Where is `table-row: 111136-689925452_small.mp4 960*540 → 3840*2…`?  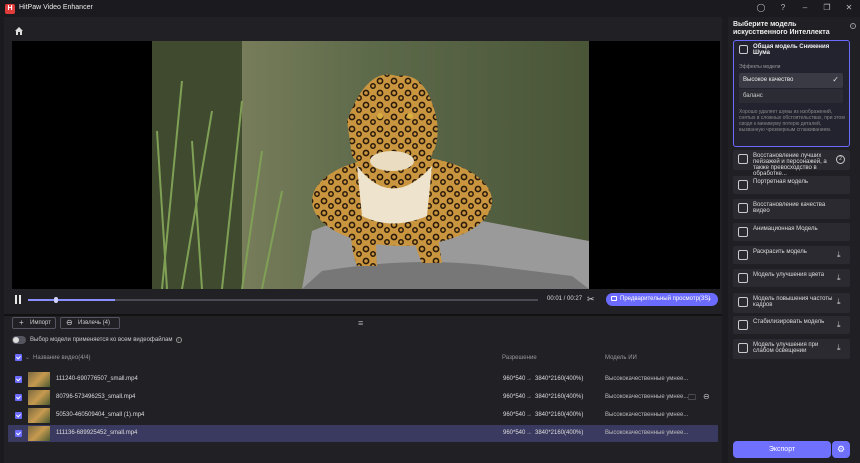 table-row: 111136-689925452_small.mp4 960*540 → 3840*2… is located at coordinates (363, 433).